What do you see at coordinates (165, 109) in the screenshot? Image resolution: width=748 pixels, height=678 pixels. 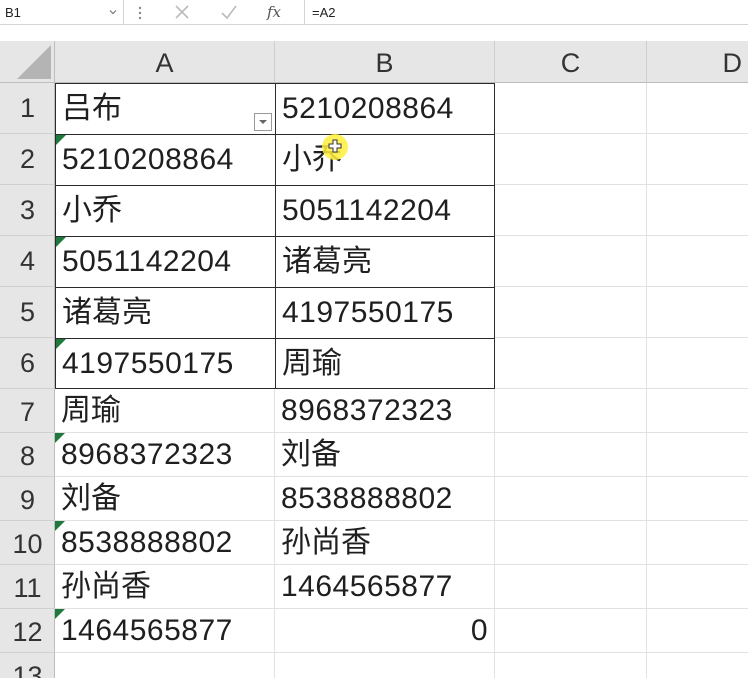 I see `cell-a1: 吕布` at bounding box center [165, 109].